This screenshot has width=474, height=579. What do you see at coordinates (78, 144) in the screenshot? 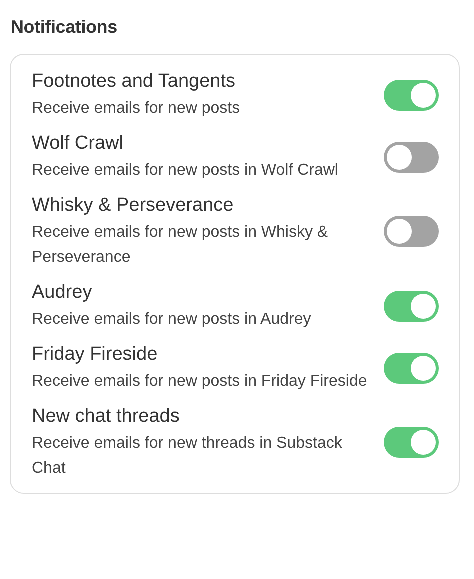
I see `notification-title: Wolf Crawl` at bounding box center [78, 144].